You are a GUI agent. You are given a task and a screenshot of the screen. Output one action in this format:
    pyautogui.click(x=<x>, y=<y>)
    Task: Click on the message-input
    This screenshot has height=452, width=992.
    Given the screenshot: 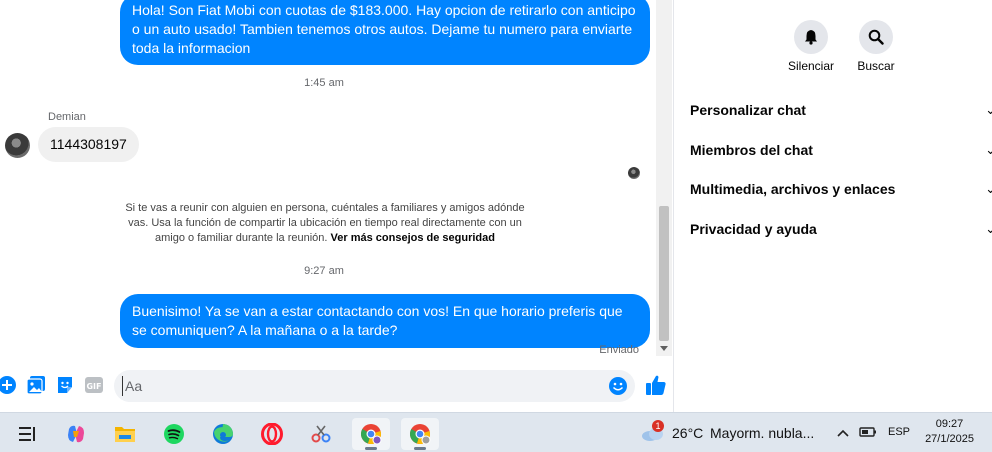 What is the action you would take?
    pyautogui.click(x=357, y=386)
    